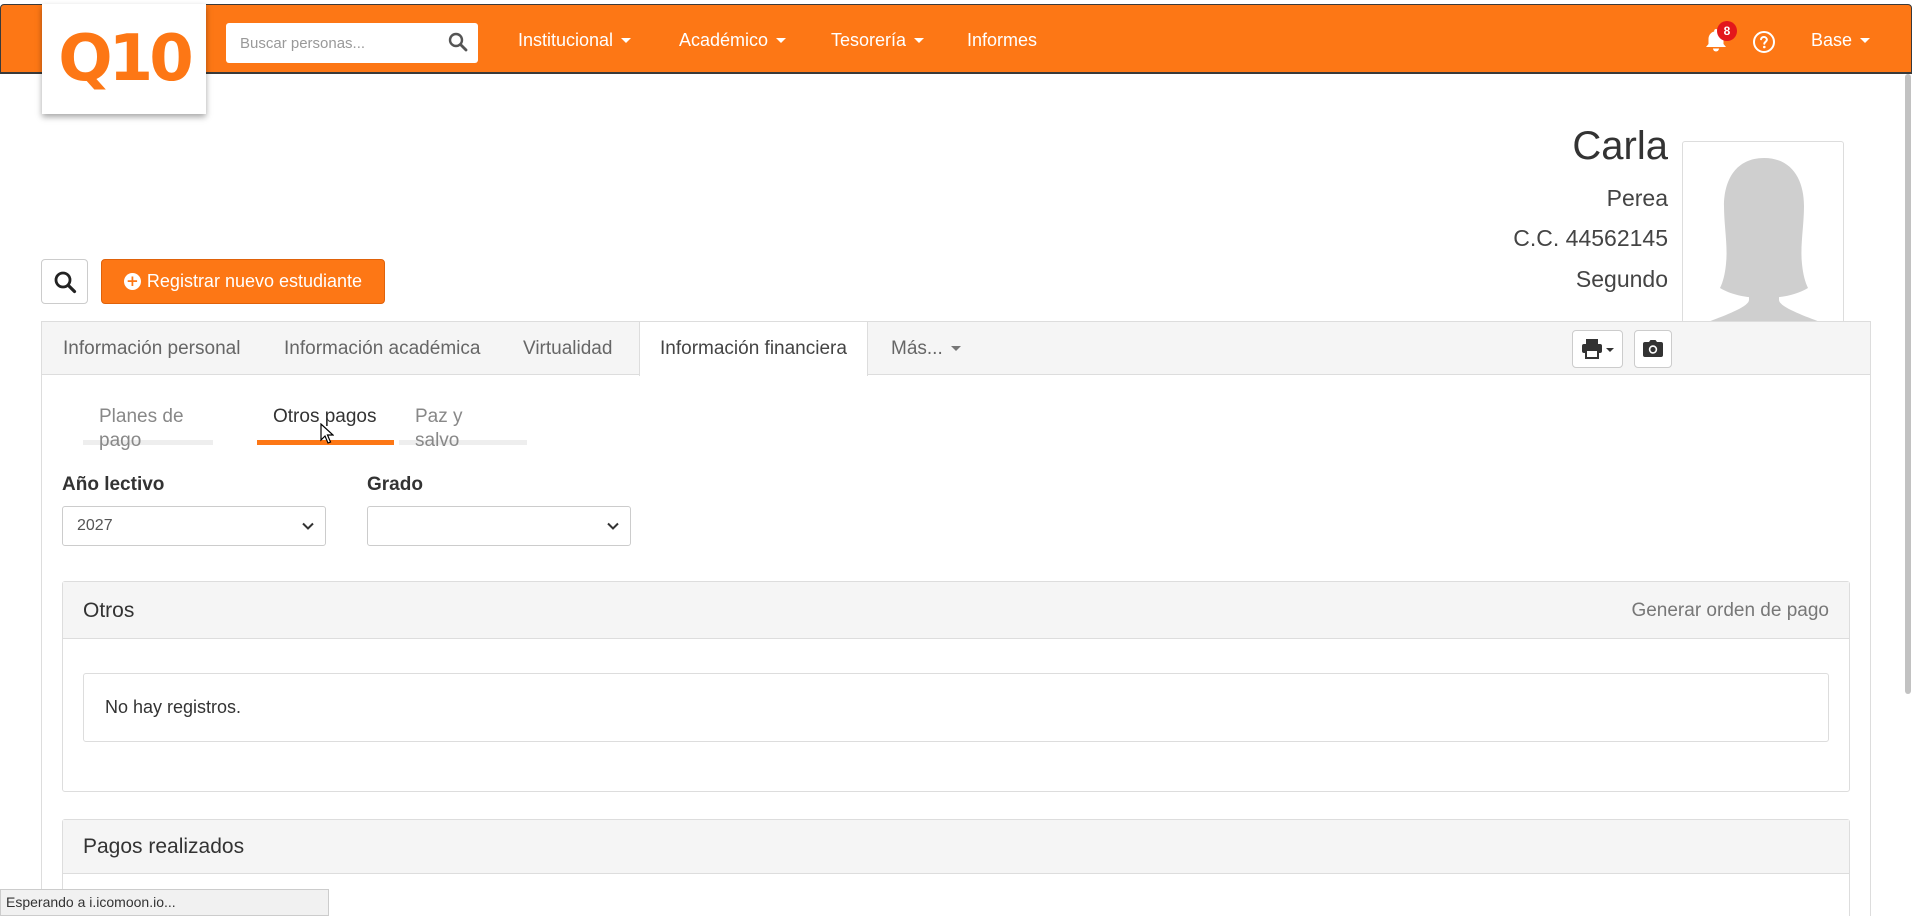  I want to click on nav-tesoreria: Tesorería, so click(878, 40).